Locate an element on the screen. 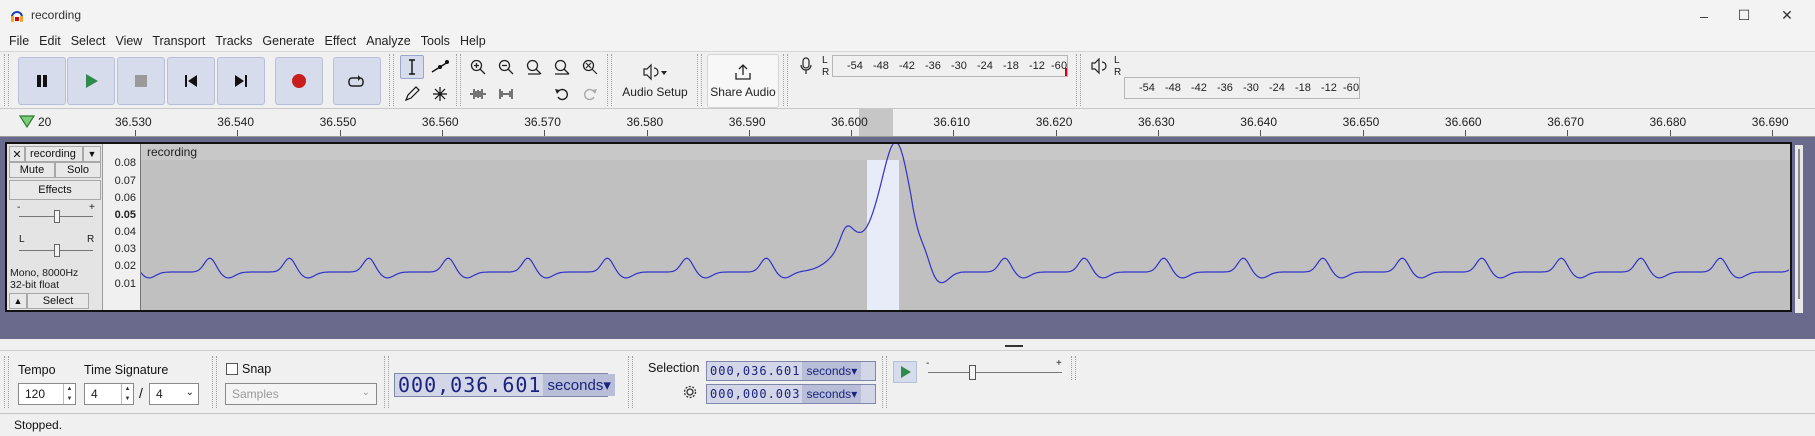 The width and height of the screenshot is (1815, 436). playback-meter-button is located at coordinates (1100, 68).